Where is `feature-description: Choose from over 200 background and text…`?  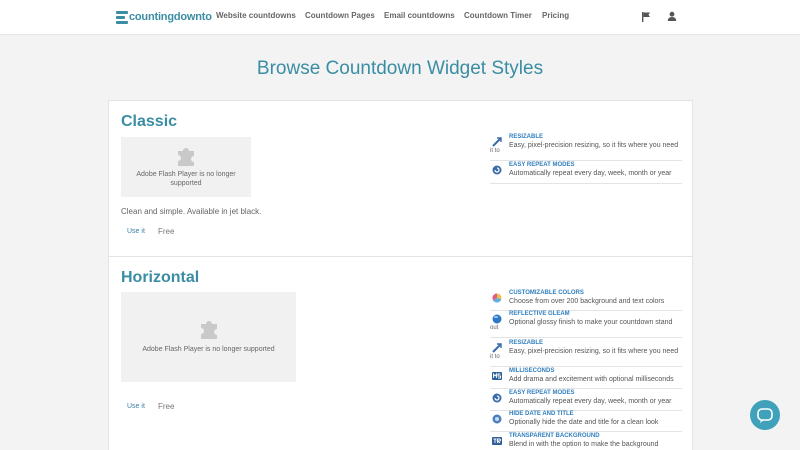 feature-description: Choose from over 200 background and text… is located at coordinates (587, 301).